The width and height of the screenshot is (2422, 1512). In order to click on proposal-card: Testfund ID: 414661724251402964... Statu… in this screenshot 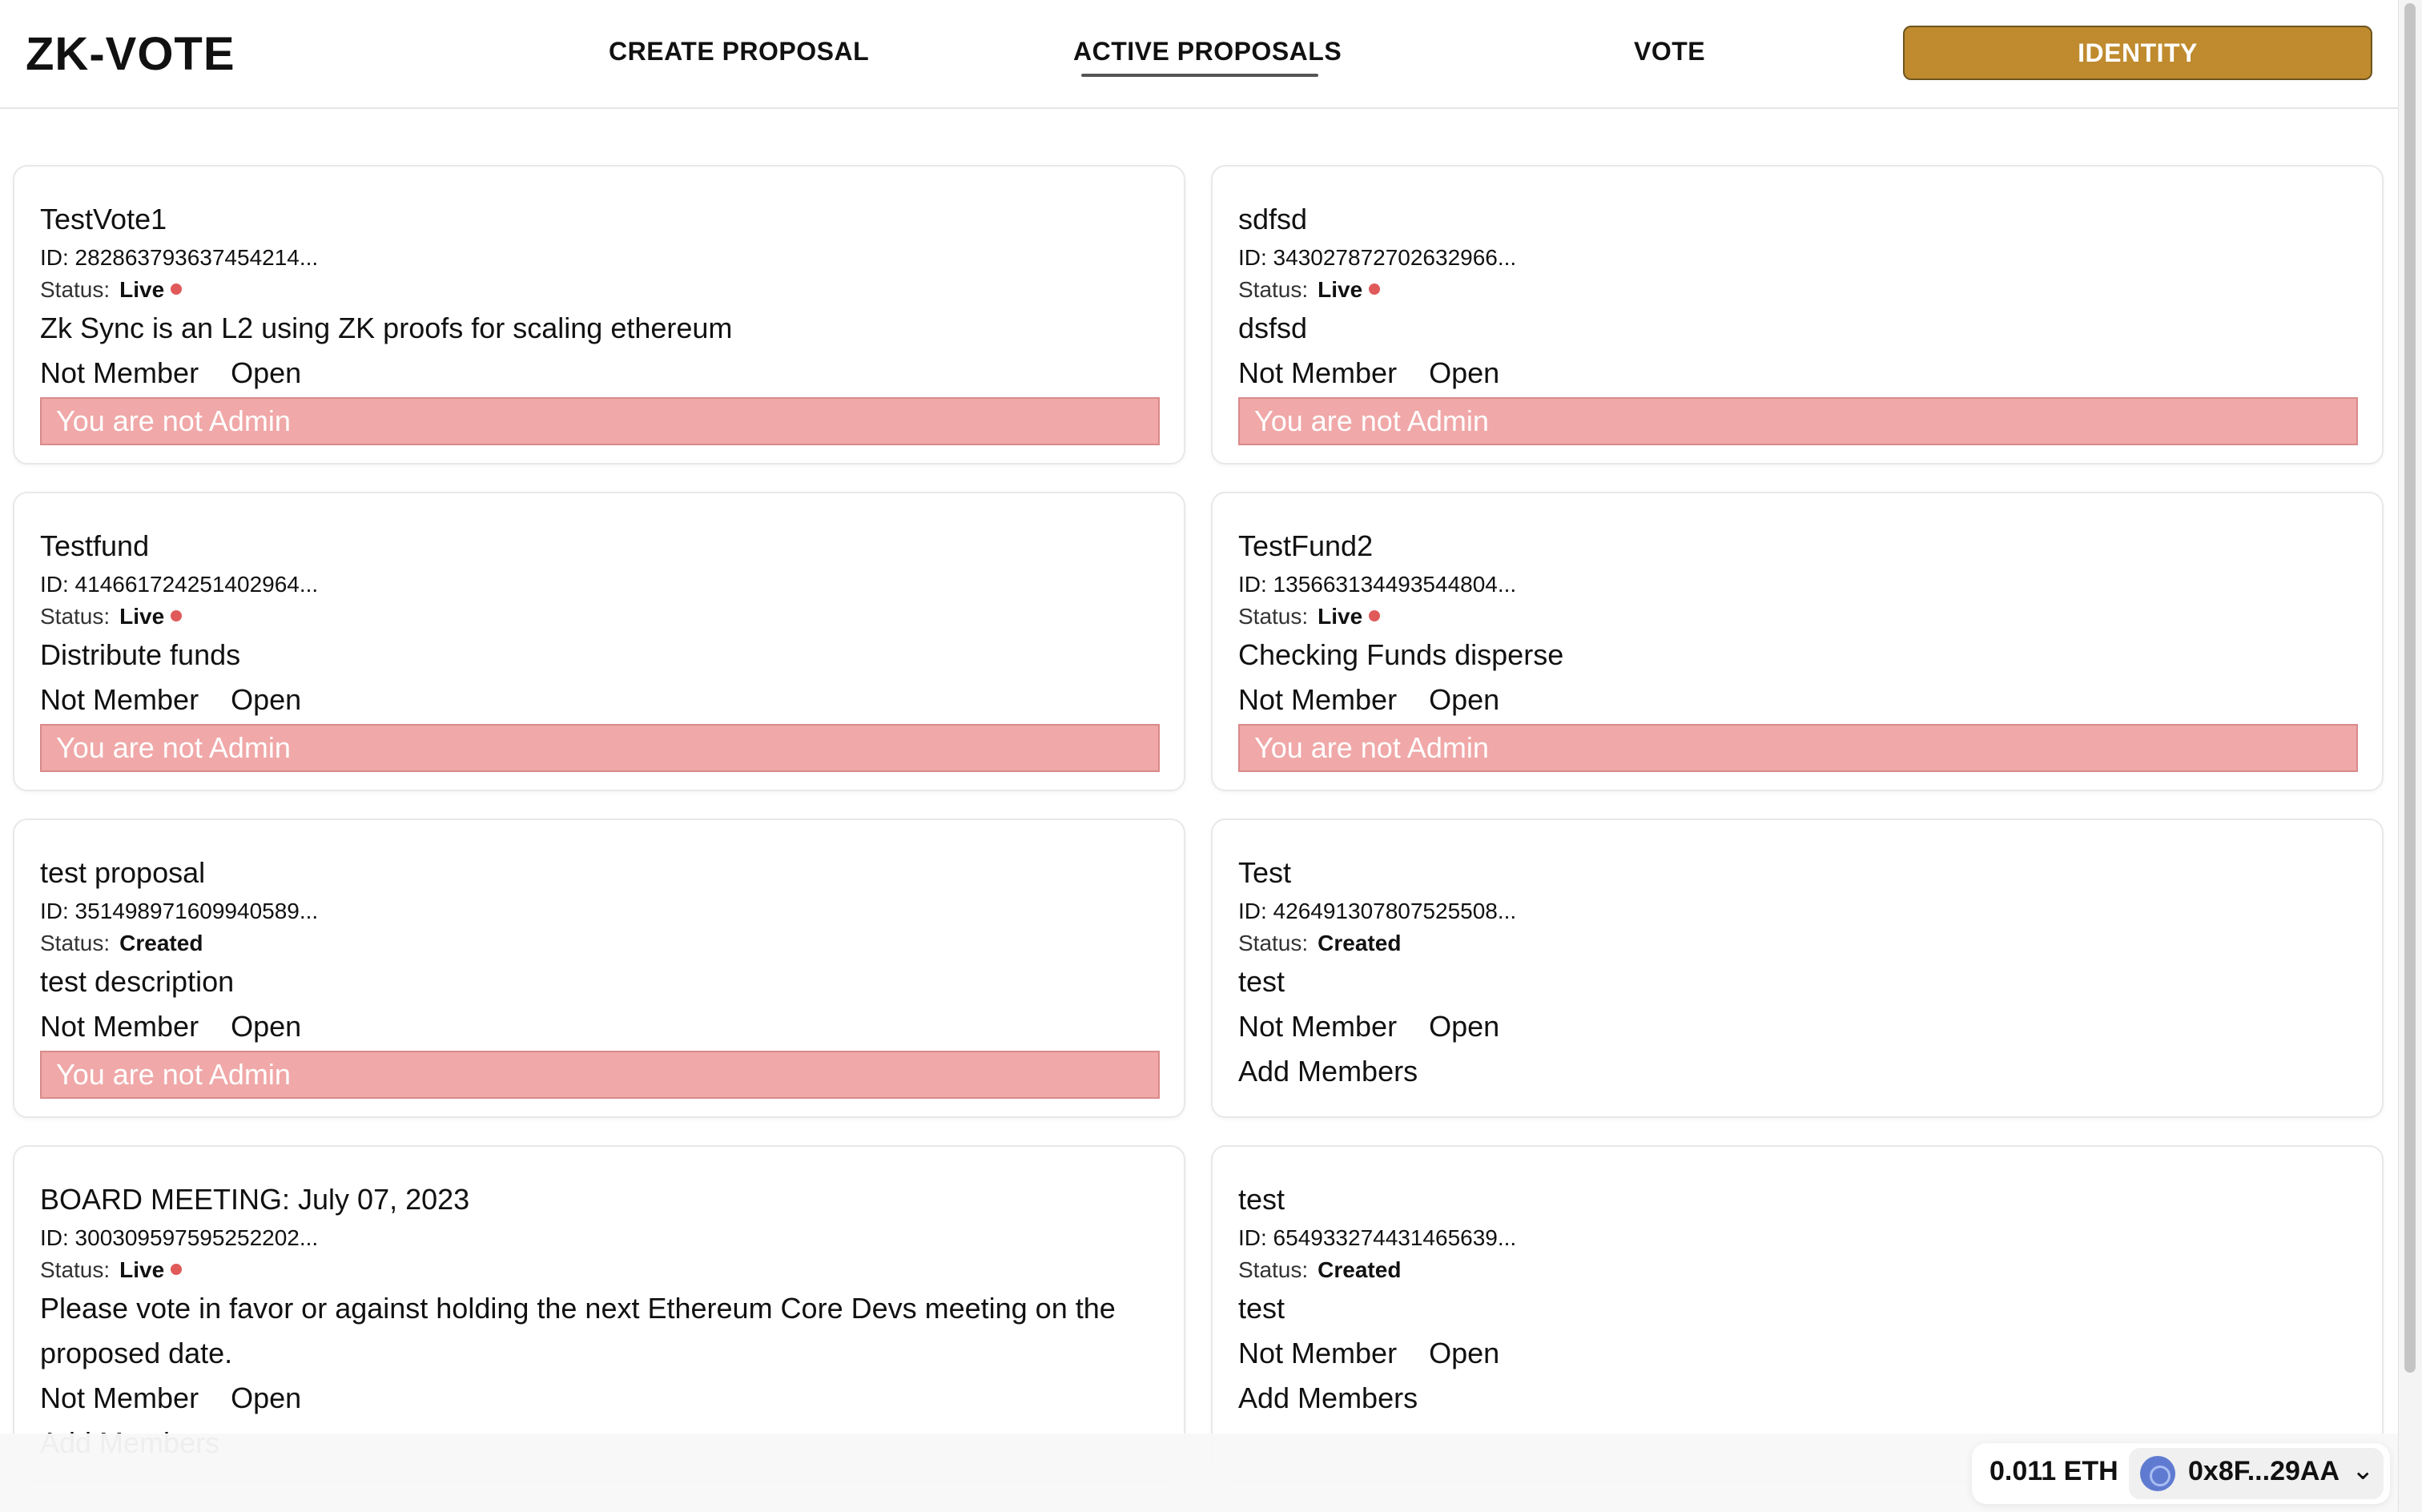, I will do `click(599, 641)`.